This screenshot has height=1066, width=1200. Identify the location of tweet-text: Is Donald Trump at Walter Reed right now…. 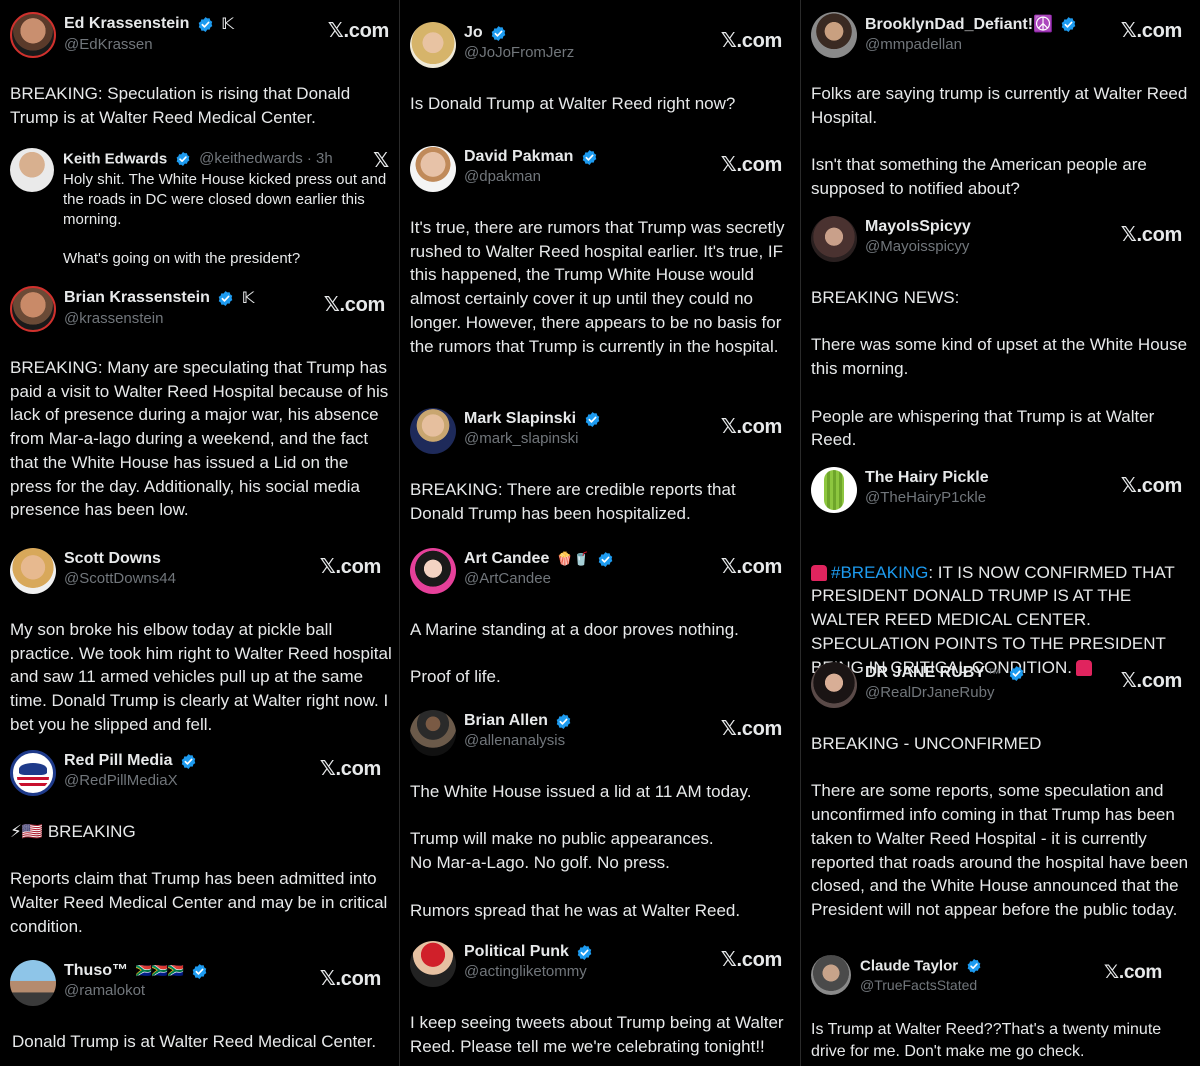
(573, 103).